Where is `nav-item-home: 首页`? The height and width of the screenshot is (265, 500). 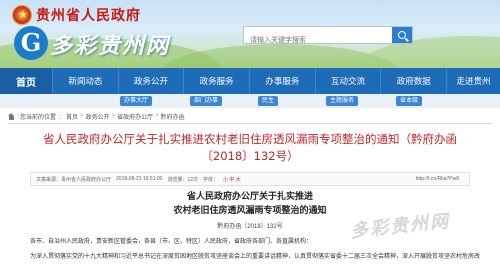 nav-item-home: 首页 is located at coordinates (26, 81).